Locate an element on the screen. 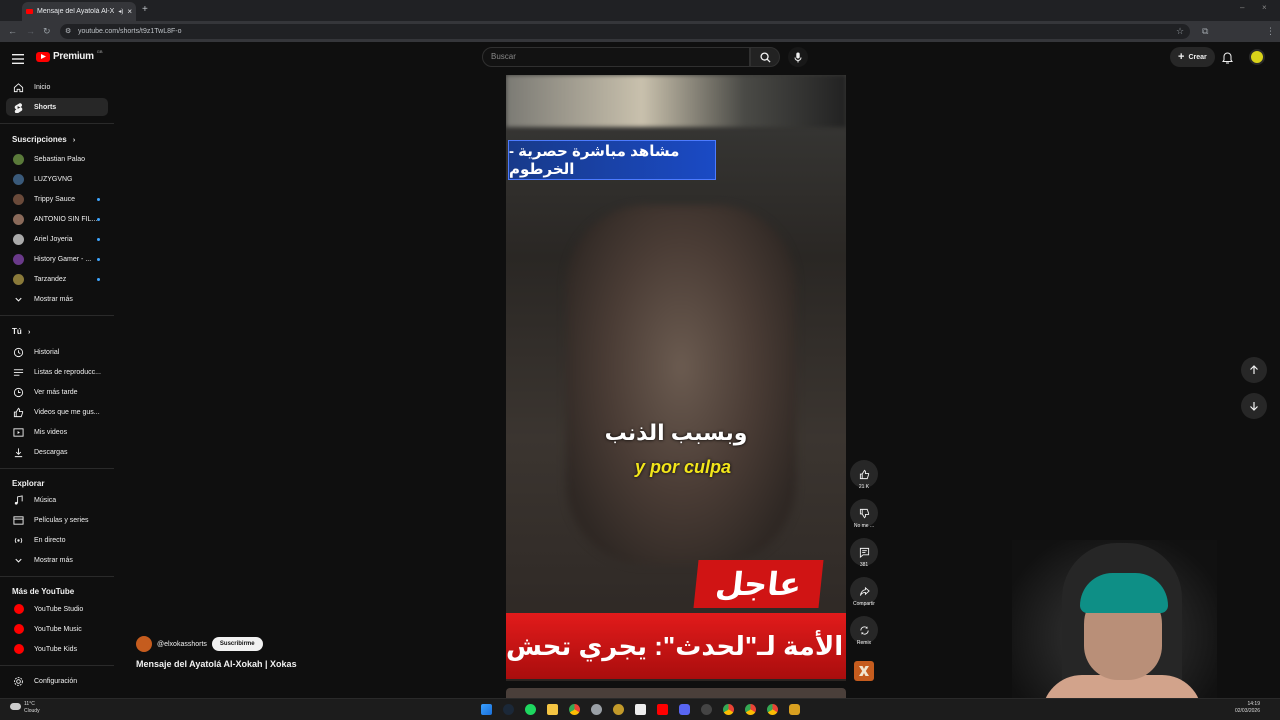 The height and width of the screenshot is (720, 1280). subscribe-button: Suscribirme is located at coordinates (237, 644).